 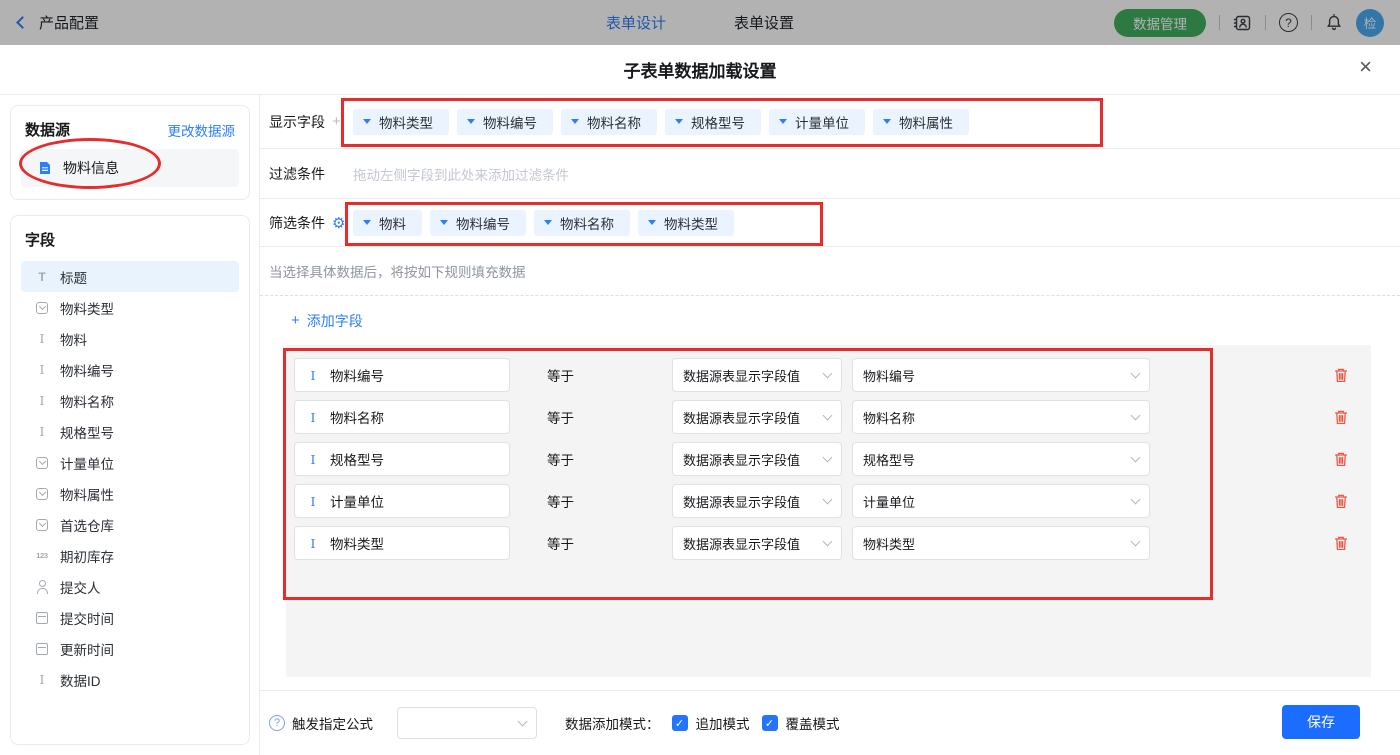 What do you see at coordinates (406, 123) in the screenshot?
I see `field-tag-label: 物料类型` at bounding box center [406, 123].